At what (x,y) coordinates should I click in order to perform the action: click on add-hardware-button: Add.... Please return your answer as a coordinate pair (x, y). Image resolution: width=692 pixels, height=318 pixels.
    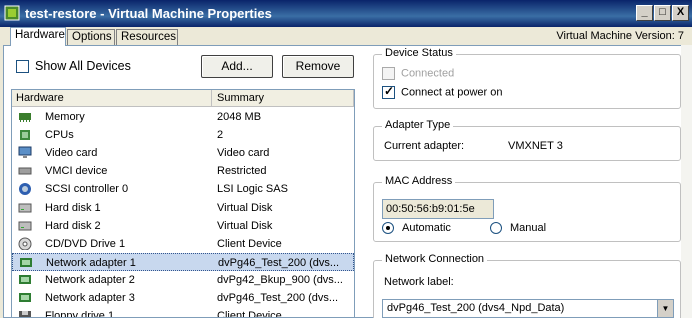
    Looking at the image, I should click on (237, 66).